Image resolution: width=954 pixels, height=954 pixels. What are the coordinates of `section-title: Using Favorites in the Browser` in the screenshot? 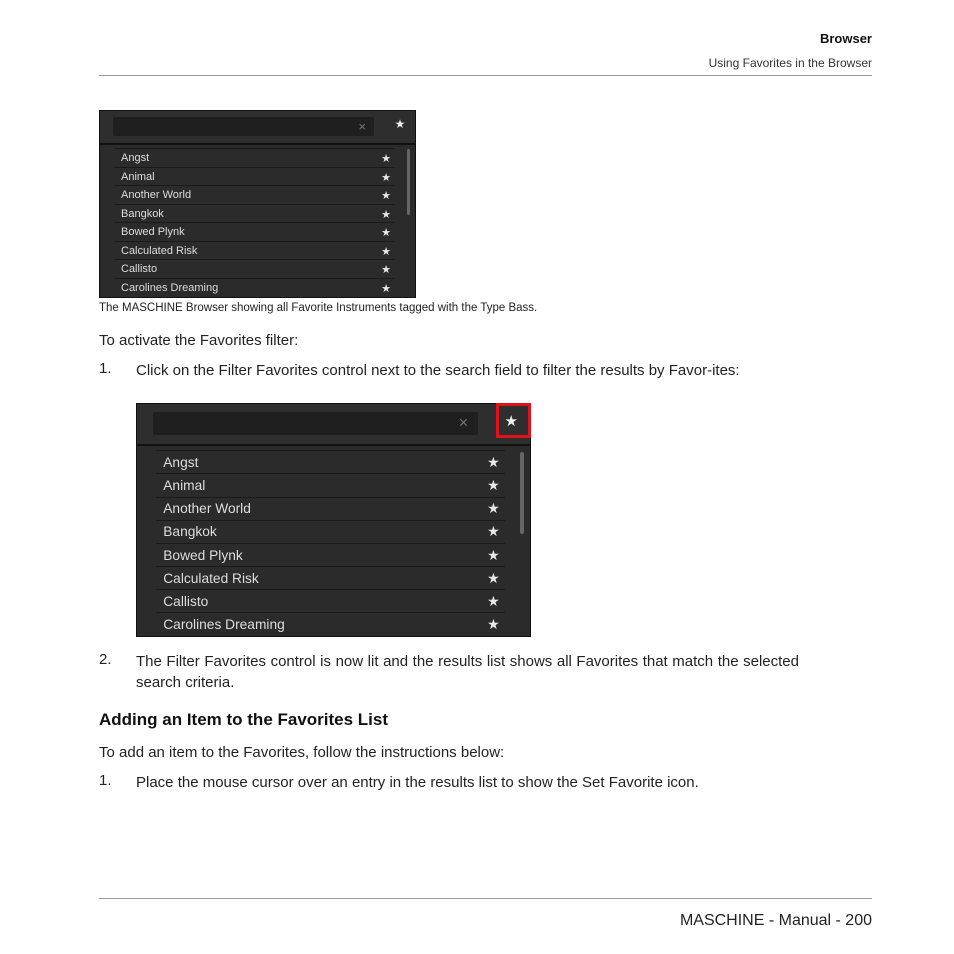 It's located at (790, 63).